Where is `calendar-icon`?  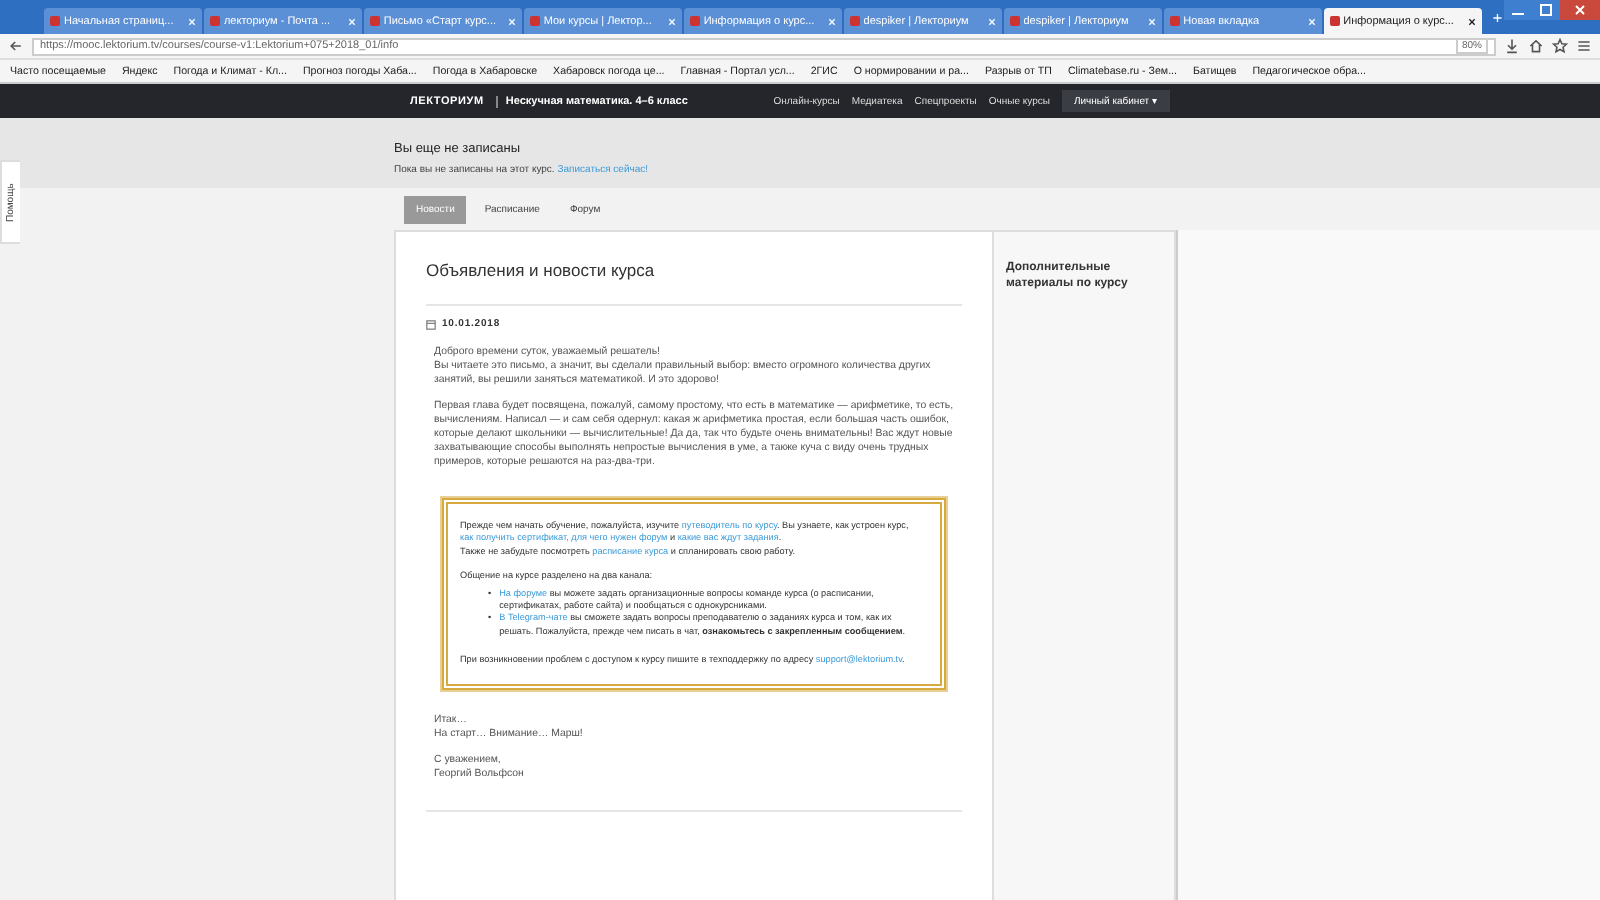
calendar-icon is located at coordinates (431, 324).